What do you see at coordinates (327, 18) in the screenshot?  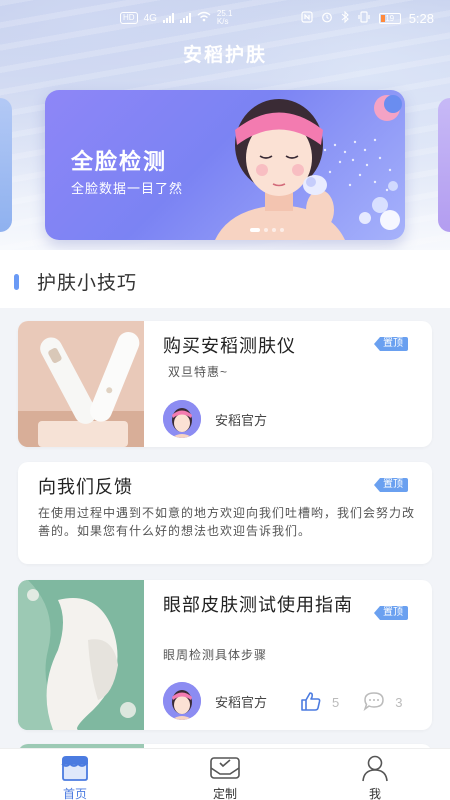 I see `alarm-icon` at bounding box center [327, 18].